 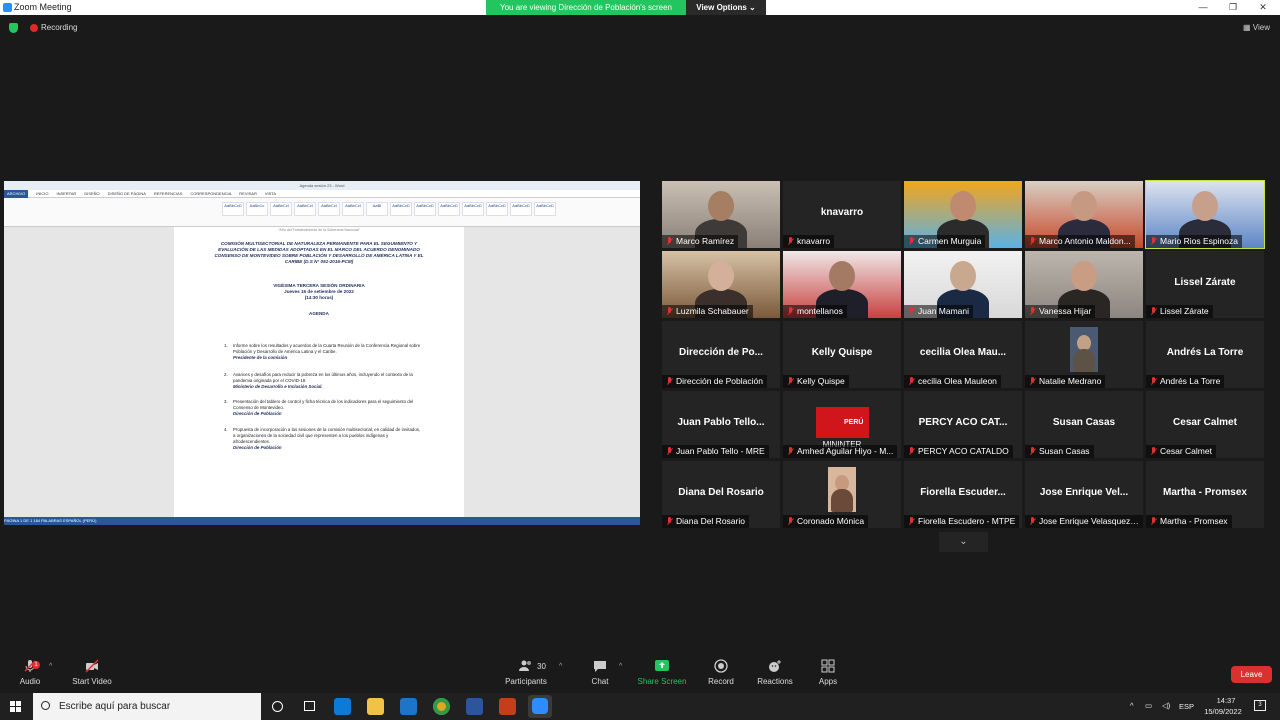 I want to click on participant-tile: Susan Casas Susan Casas, so click(x=1084, y=424).